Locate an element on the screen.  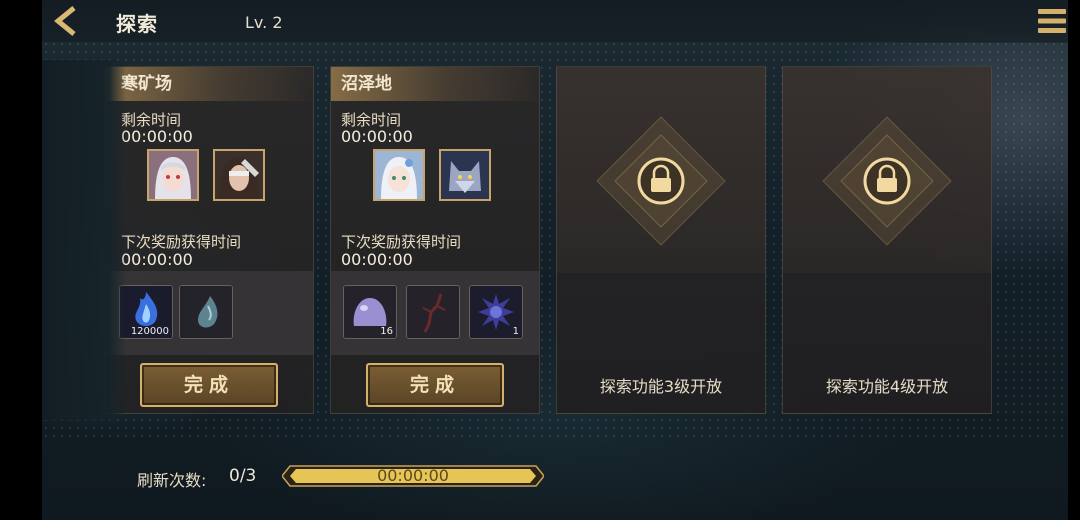
chevron-left-icon is located at coordinates (65, 21).